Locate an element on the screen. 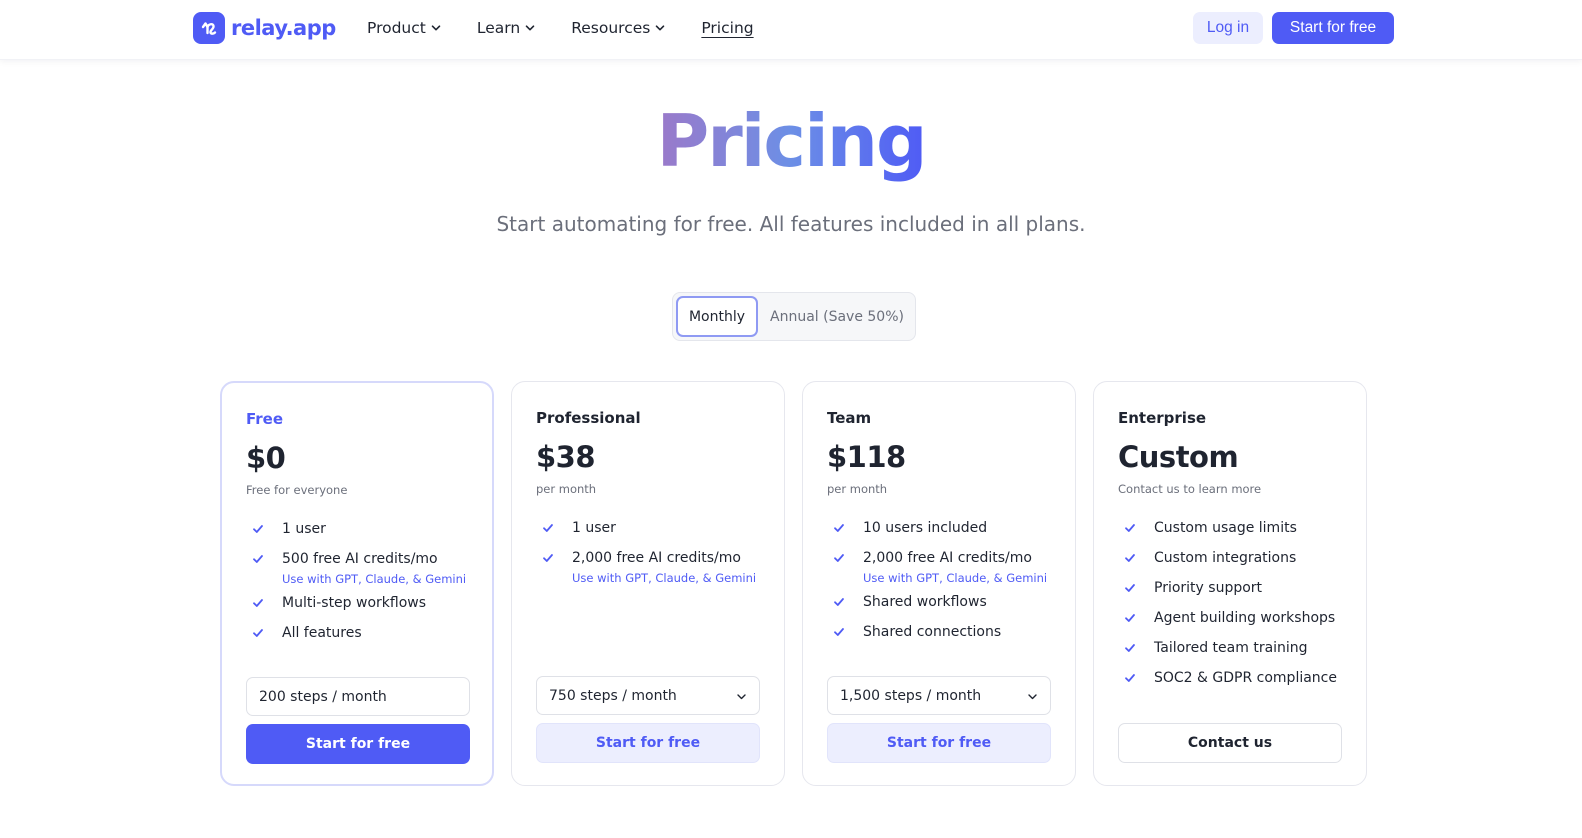  nav-learn-label: Learn is located at coordinates (498, 28).